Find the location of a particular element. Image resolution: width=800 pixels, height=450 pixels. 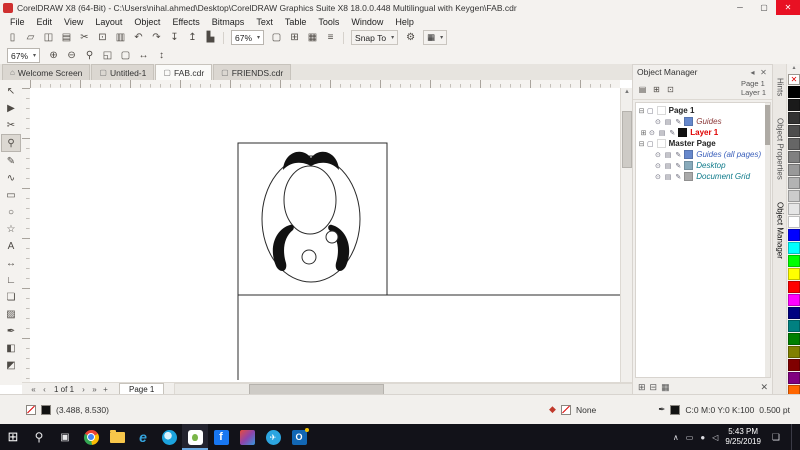

docker-scroll-thumb is located at coordinates (767, 125).